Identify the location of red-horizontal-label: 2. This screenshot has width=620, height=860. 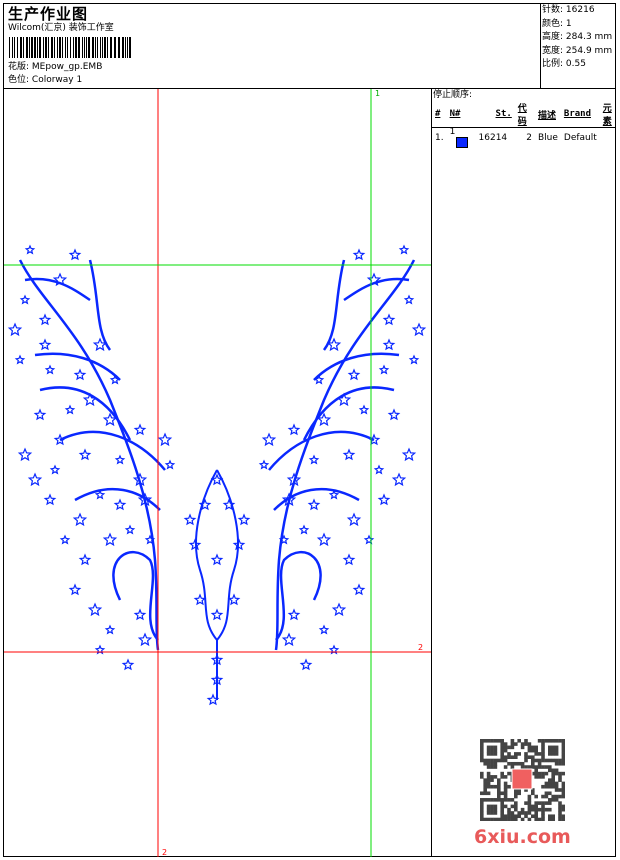
(420, 647).